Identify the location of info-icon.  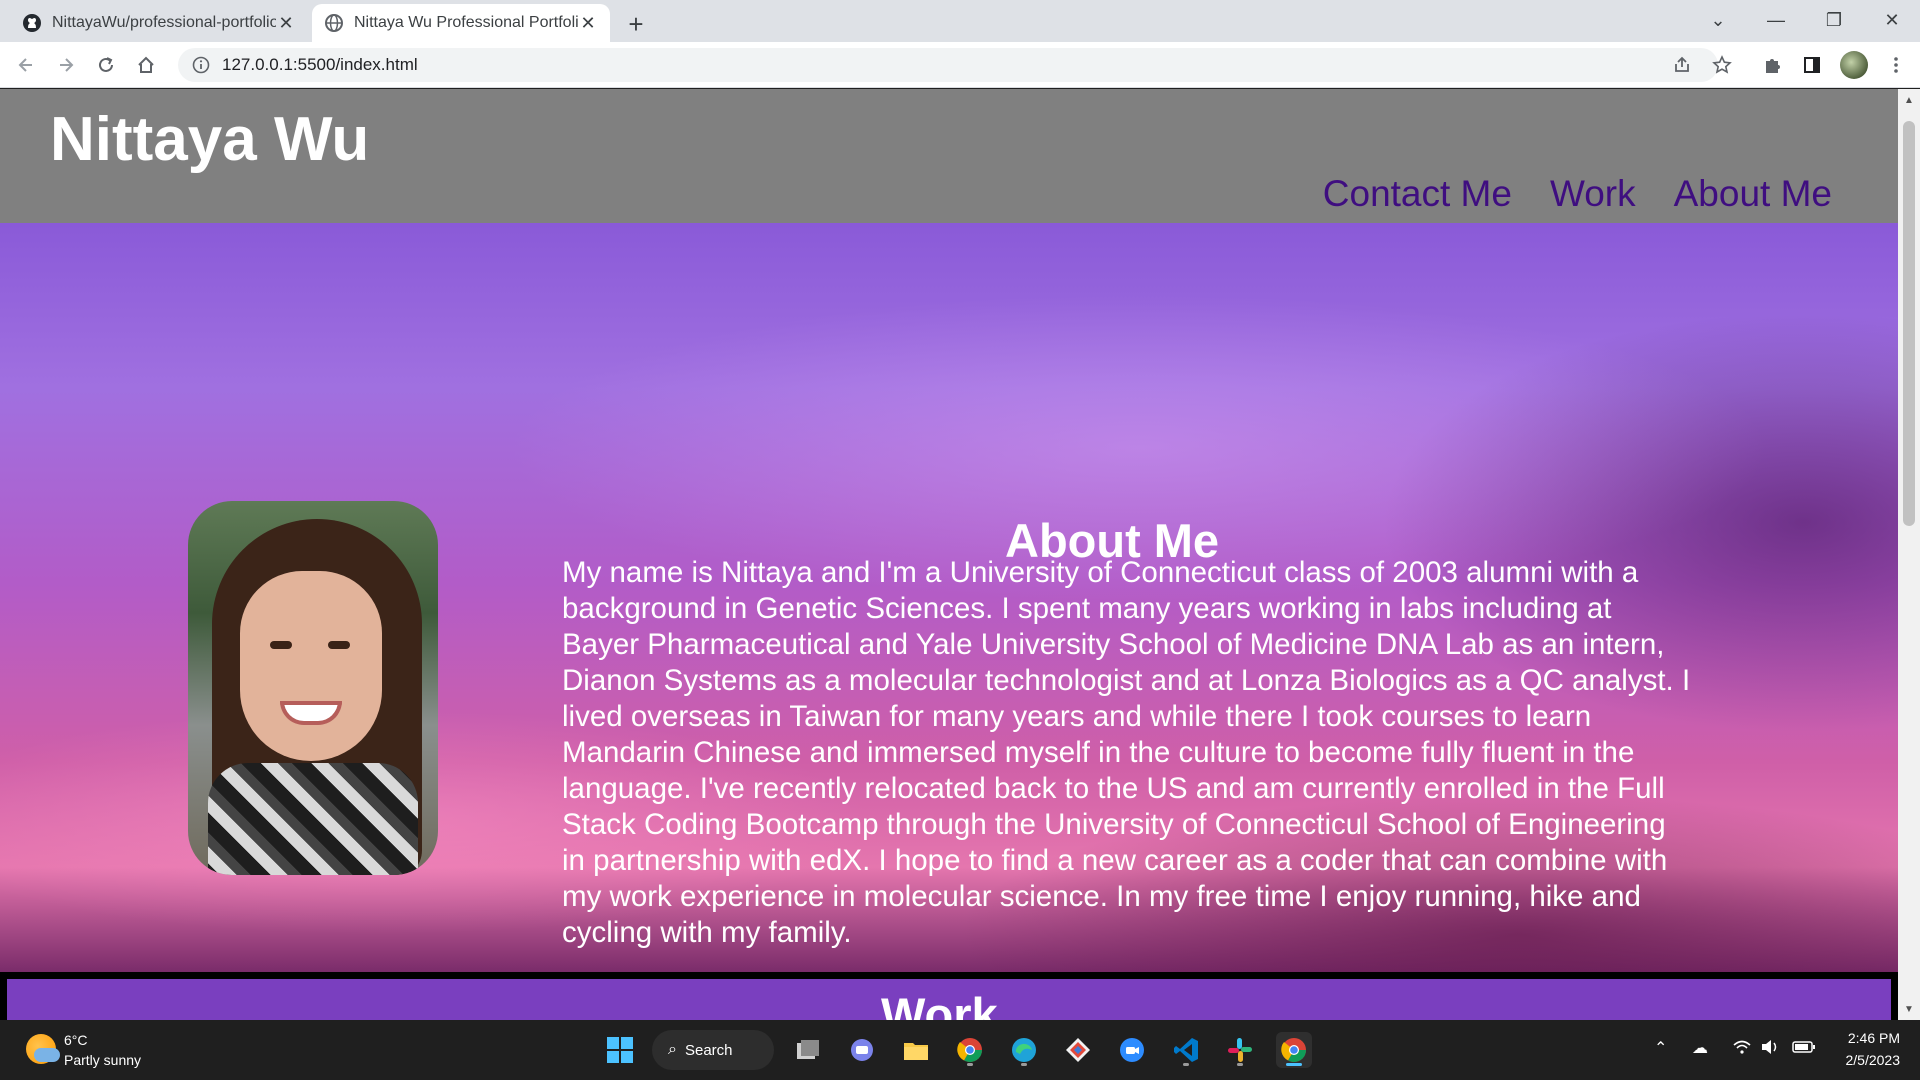
(201, 65).